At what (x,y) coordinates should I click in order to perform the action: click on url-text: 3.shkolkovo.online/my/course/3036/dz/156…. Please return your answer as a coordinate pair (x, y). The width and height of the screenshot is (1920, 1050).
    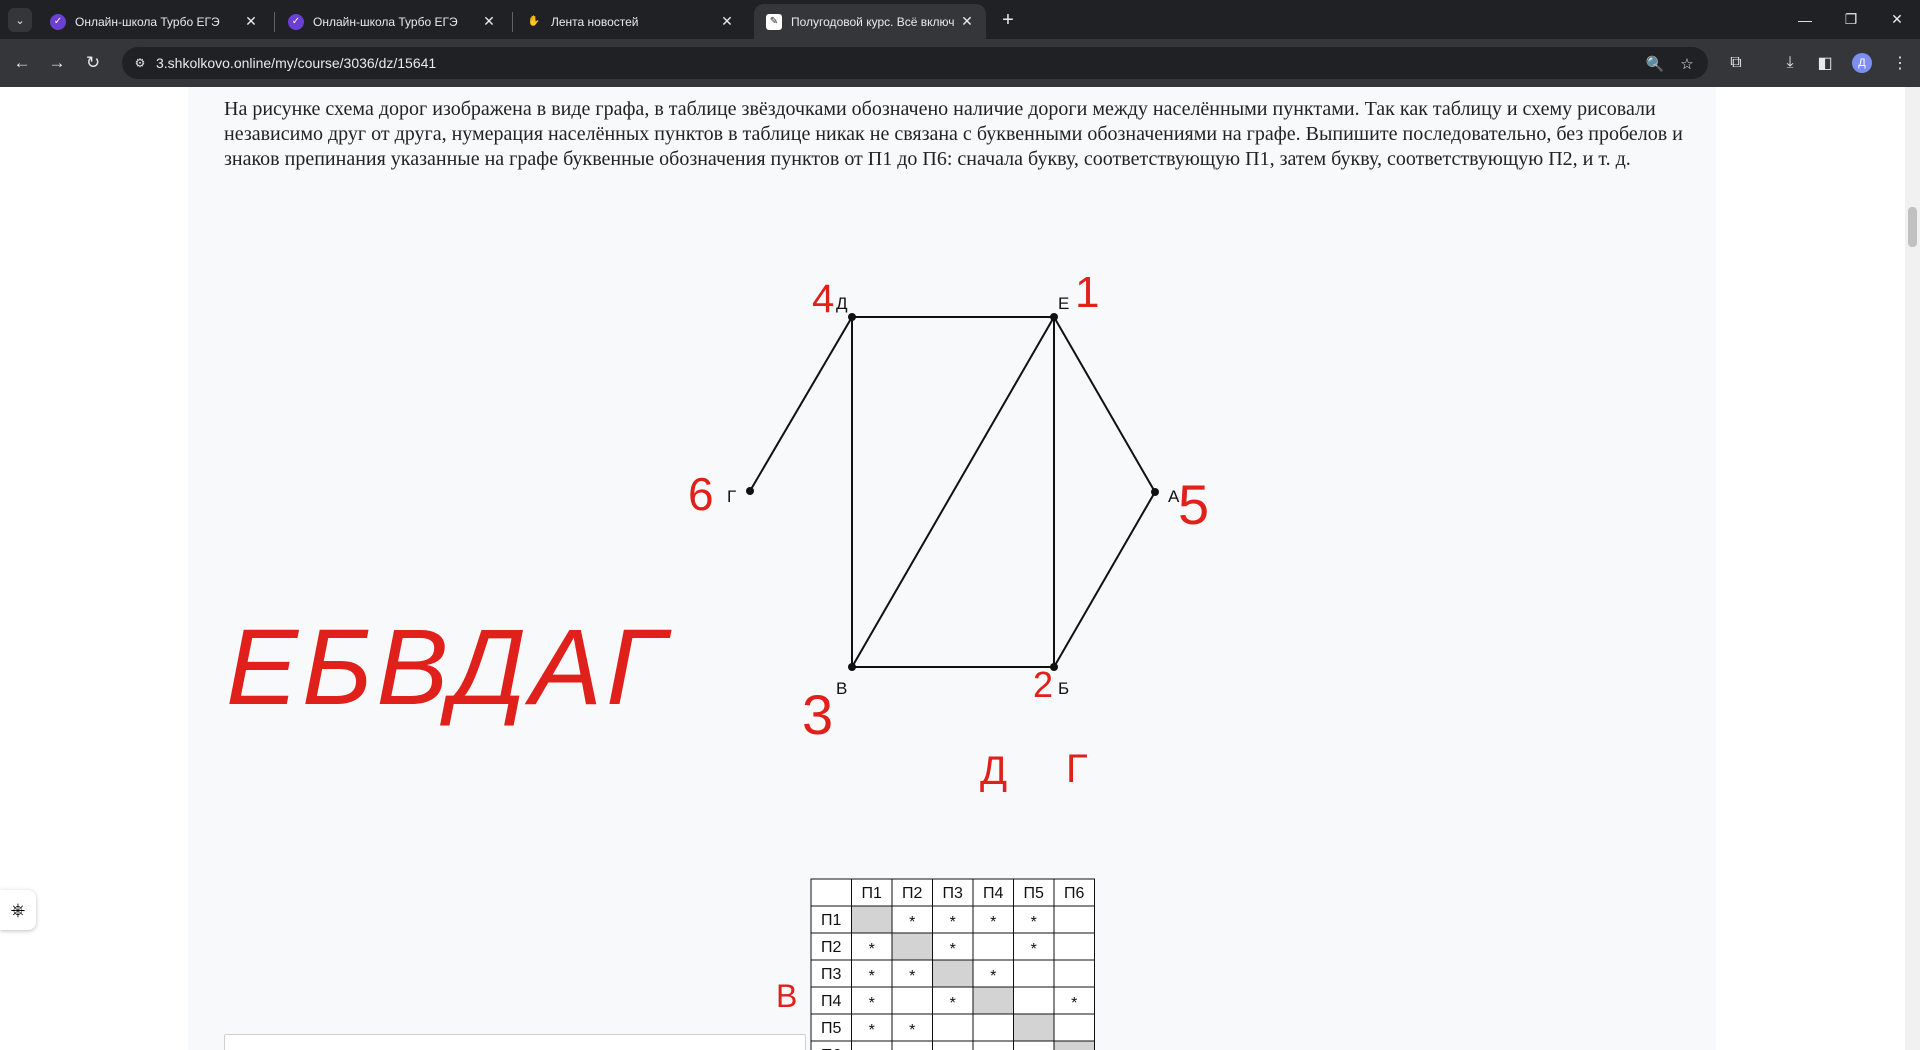
    Looking at the image, I should click on (296, 63).